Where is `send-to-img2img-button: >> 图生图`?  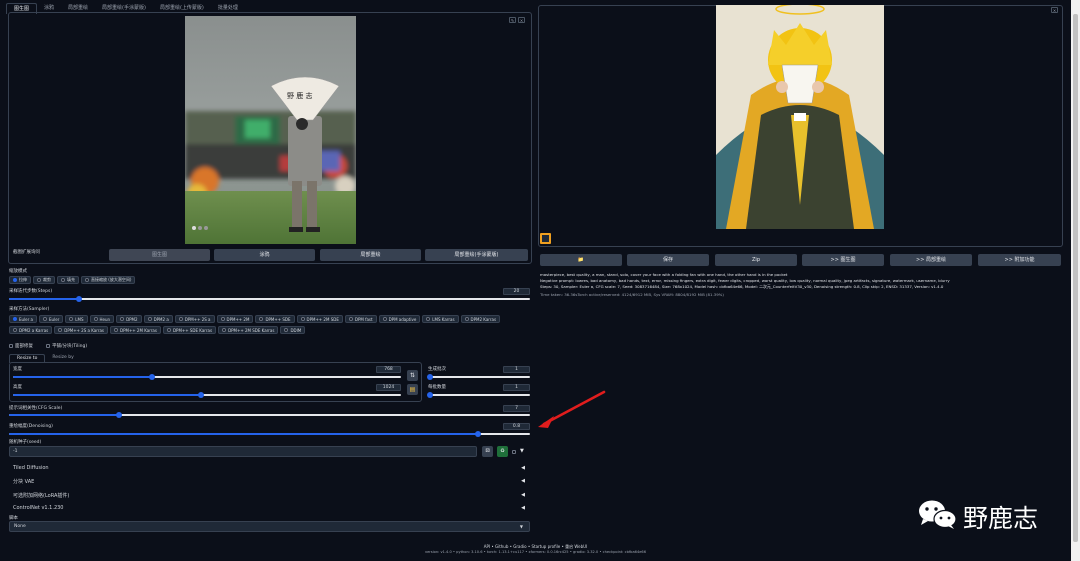
send-to-img2img-button: >> 图生图 is located at coordinates (843, 260).